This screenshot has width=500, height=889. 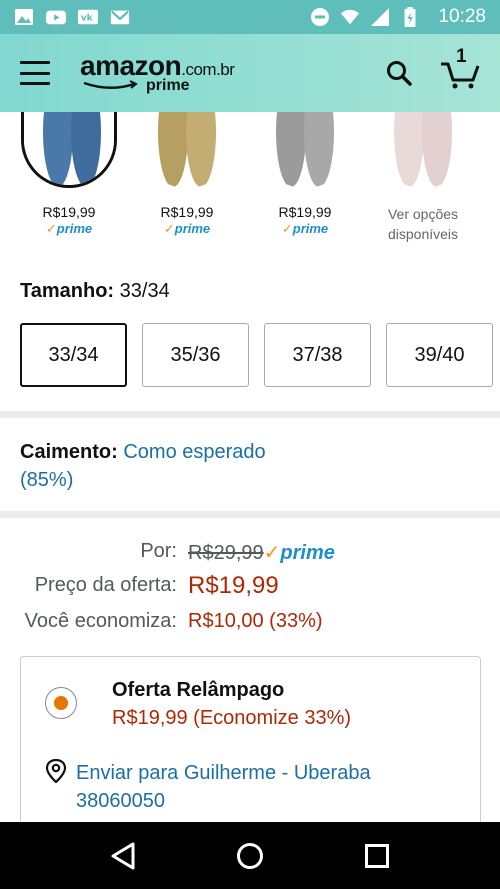 What do you see at coordinates (439, 355) in the screenshot?
I see `size-option: 39/40` at bounding box center [439, 355].